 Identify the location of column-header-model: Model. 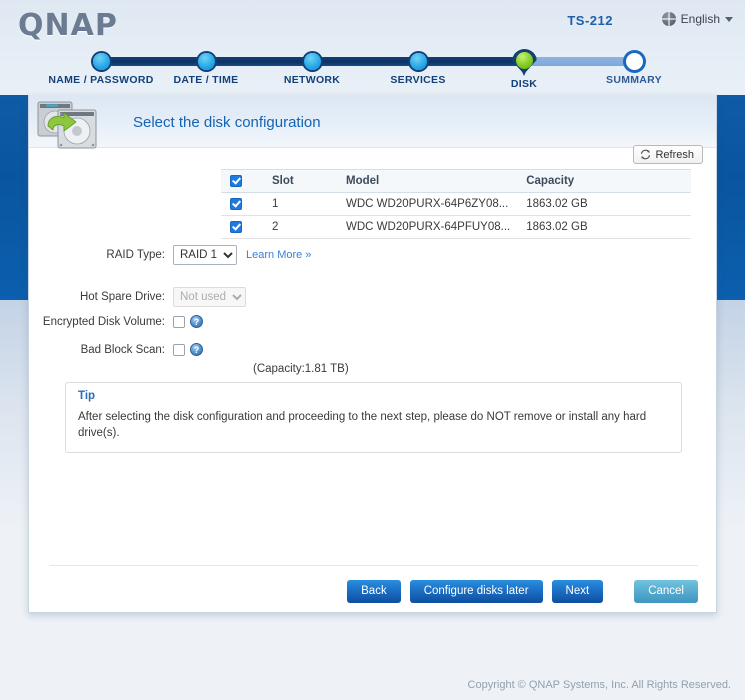
(428, 181).